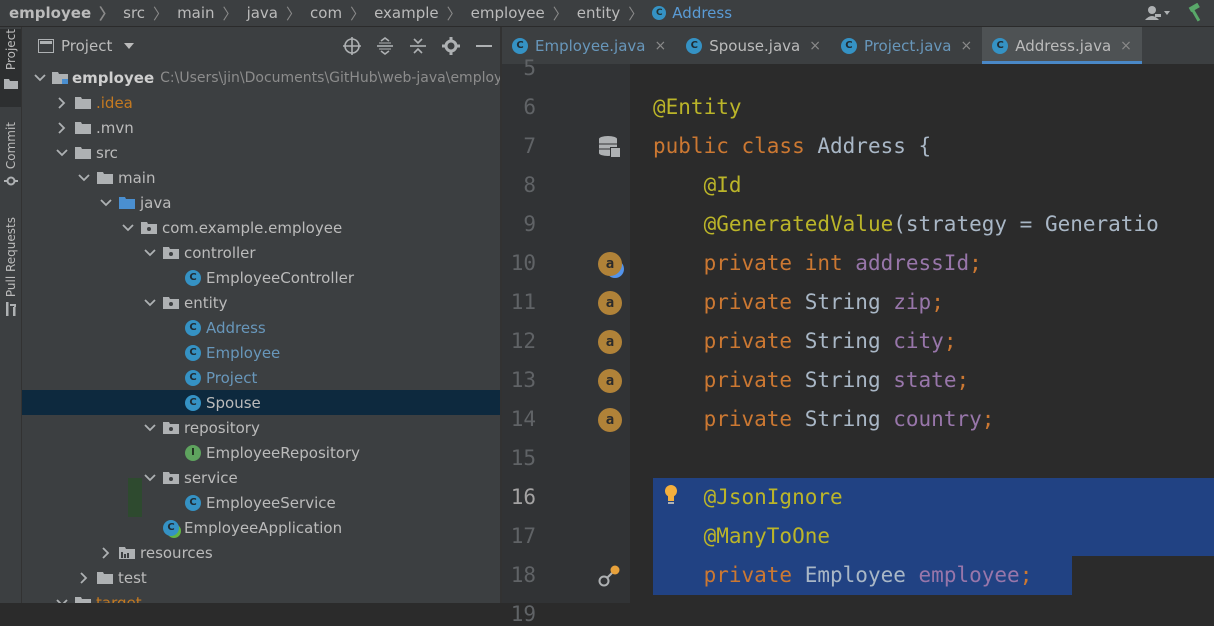 This screenshot has height=626, width=1214. Describe the element at coordinates (906, 45) in the screenshot. I see `tab-project-java: C Project.java ×` at that location.